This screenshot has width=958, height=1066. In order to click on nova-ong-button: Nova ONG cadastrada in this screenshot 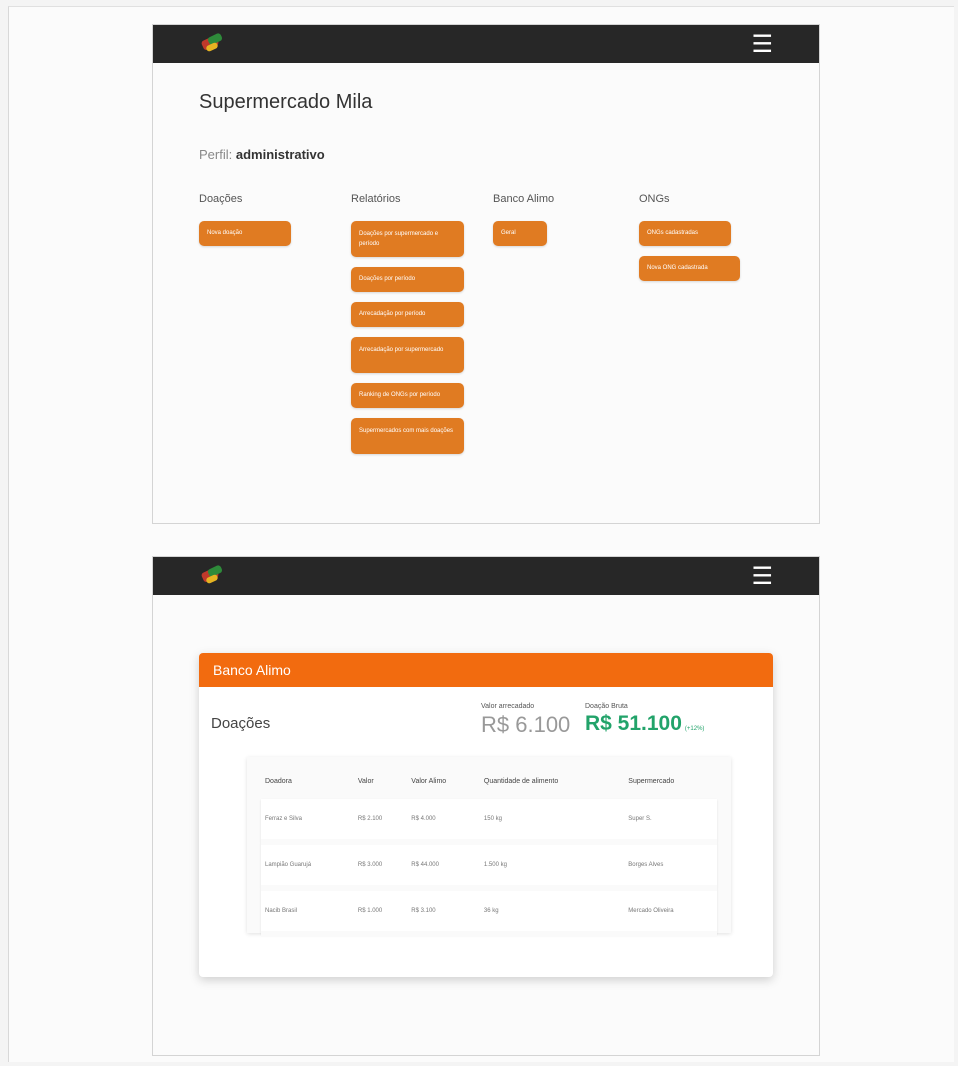, I will do `click(689, 268)`.